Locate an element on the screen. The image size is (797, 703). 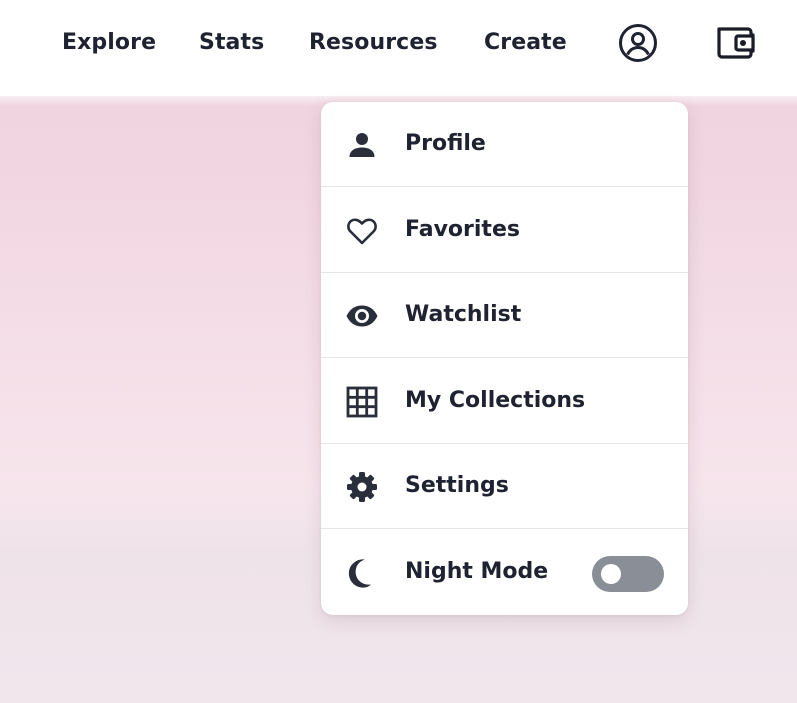
nav-link-create: Create is located at coordinates (525, 43).